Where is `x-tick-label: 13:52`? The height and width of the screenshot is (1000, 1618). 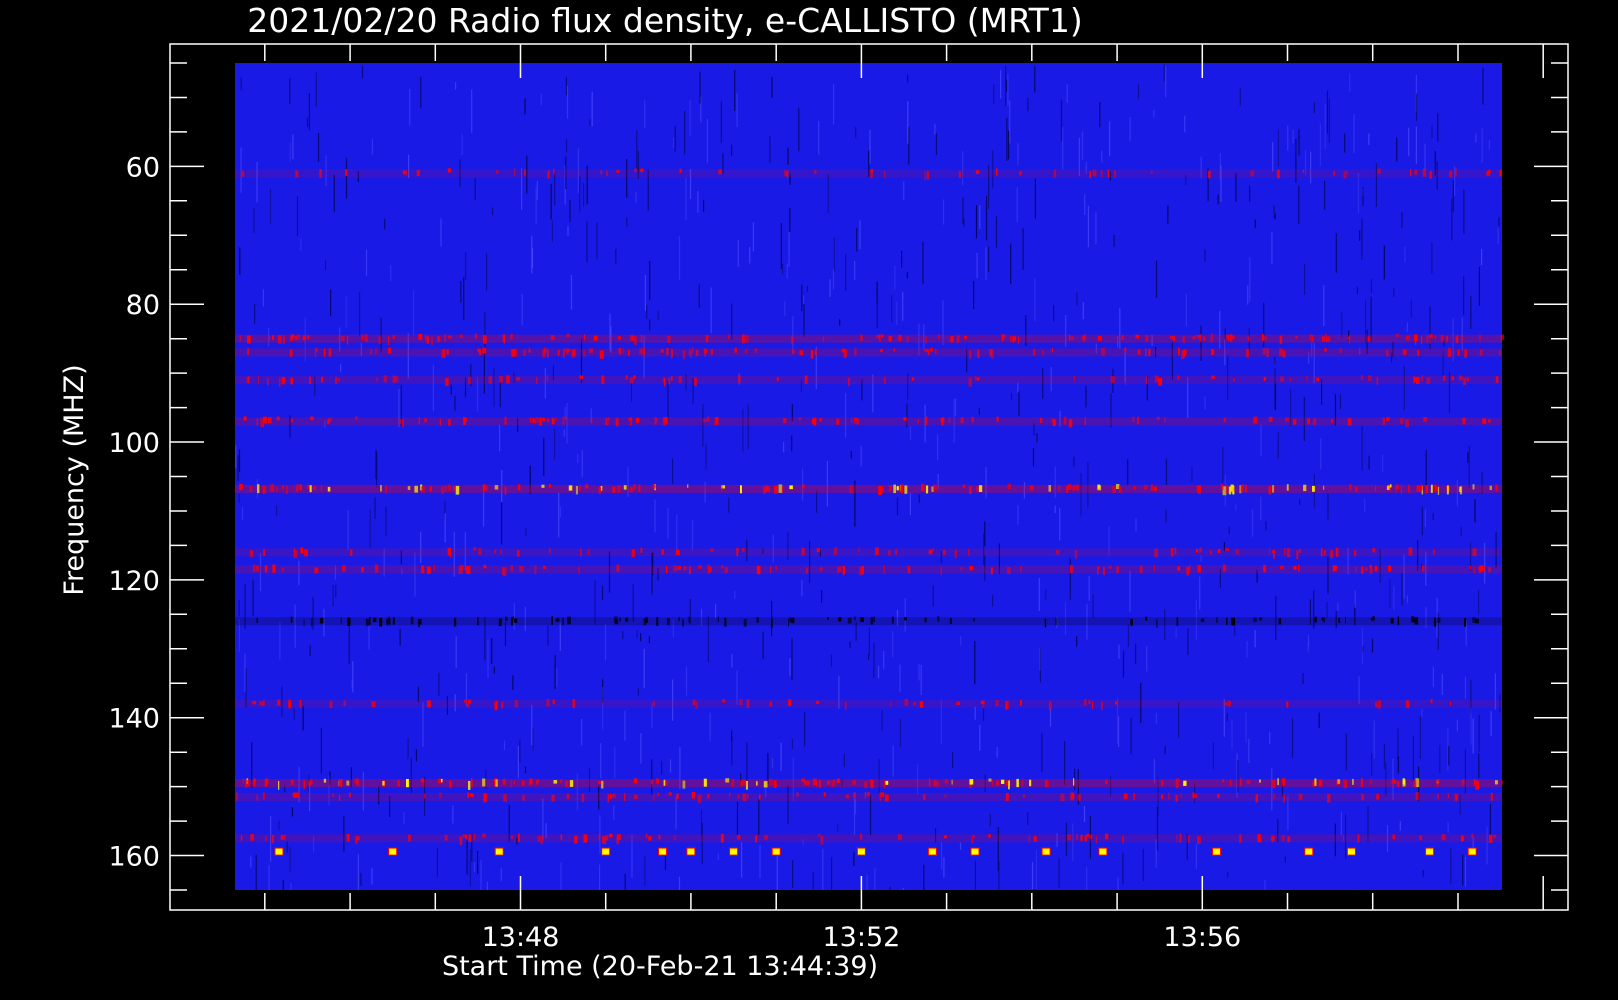 x-tick-label: 13:52 is located at coordinates (861, 937).